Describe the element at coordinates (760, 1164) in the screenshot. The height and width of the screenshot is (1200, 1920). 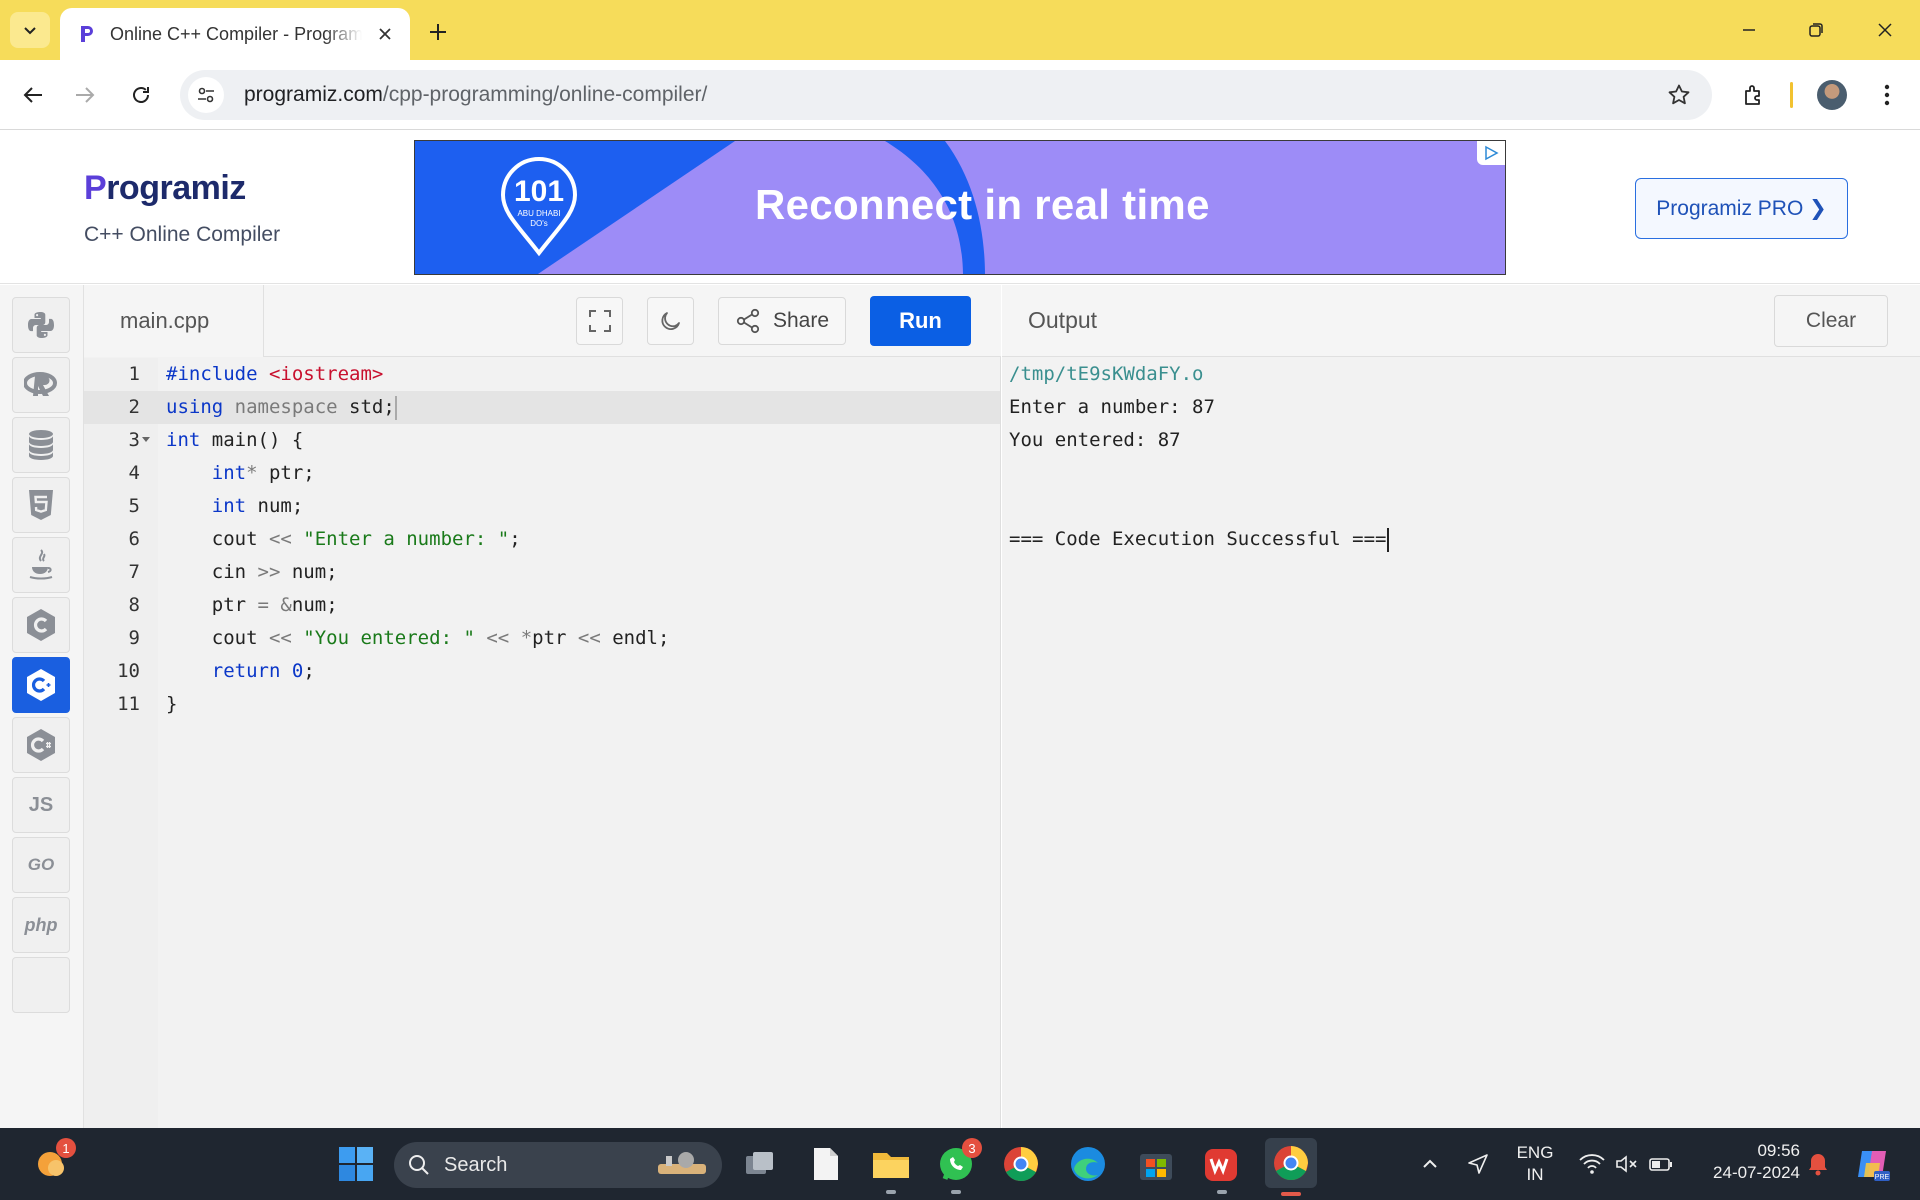
I see `task-view-button` at that location.